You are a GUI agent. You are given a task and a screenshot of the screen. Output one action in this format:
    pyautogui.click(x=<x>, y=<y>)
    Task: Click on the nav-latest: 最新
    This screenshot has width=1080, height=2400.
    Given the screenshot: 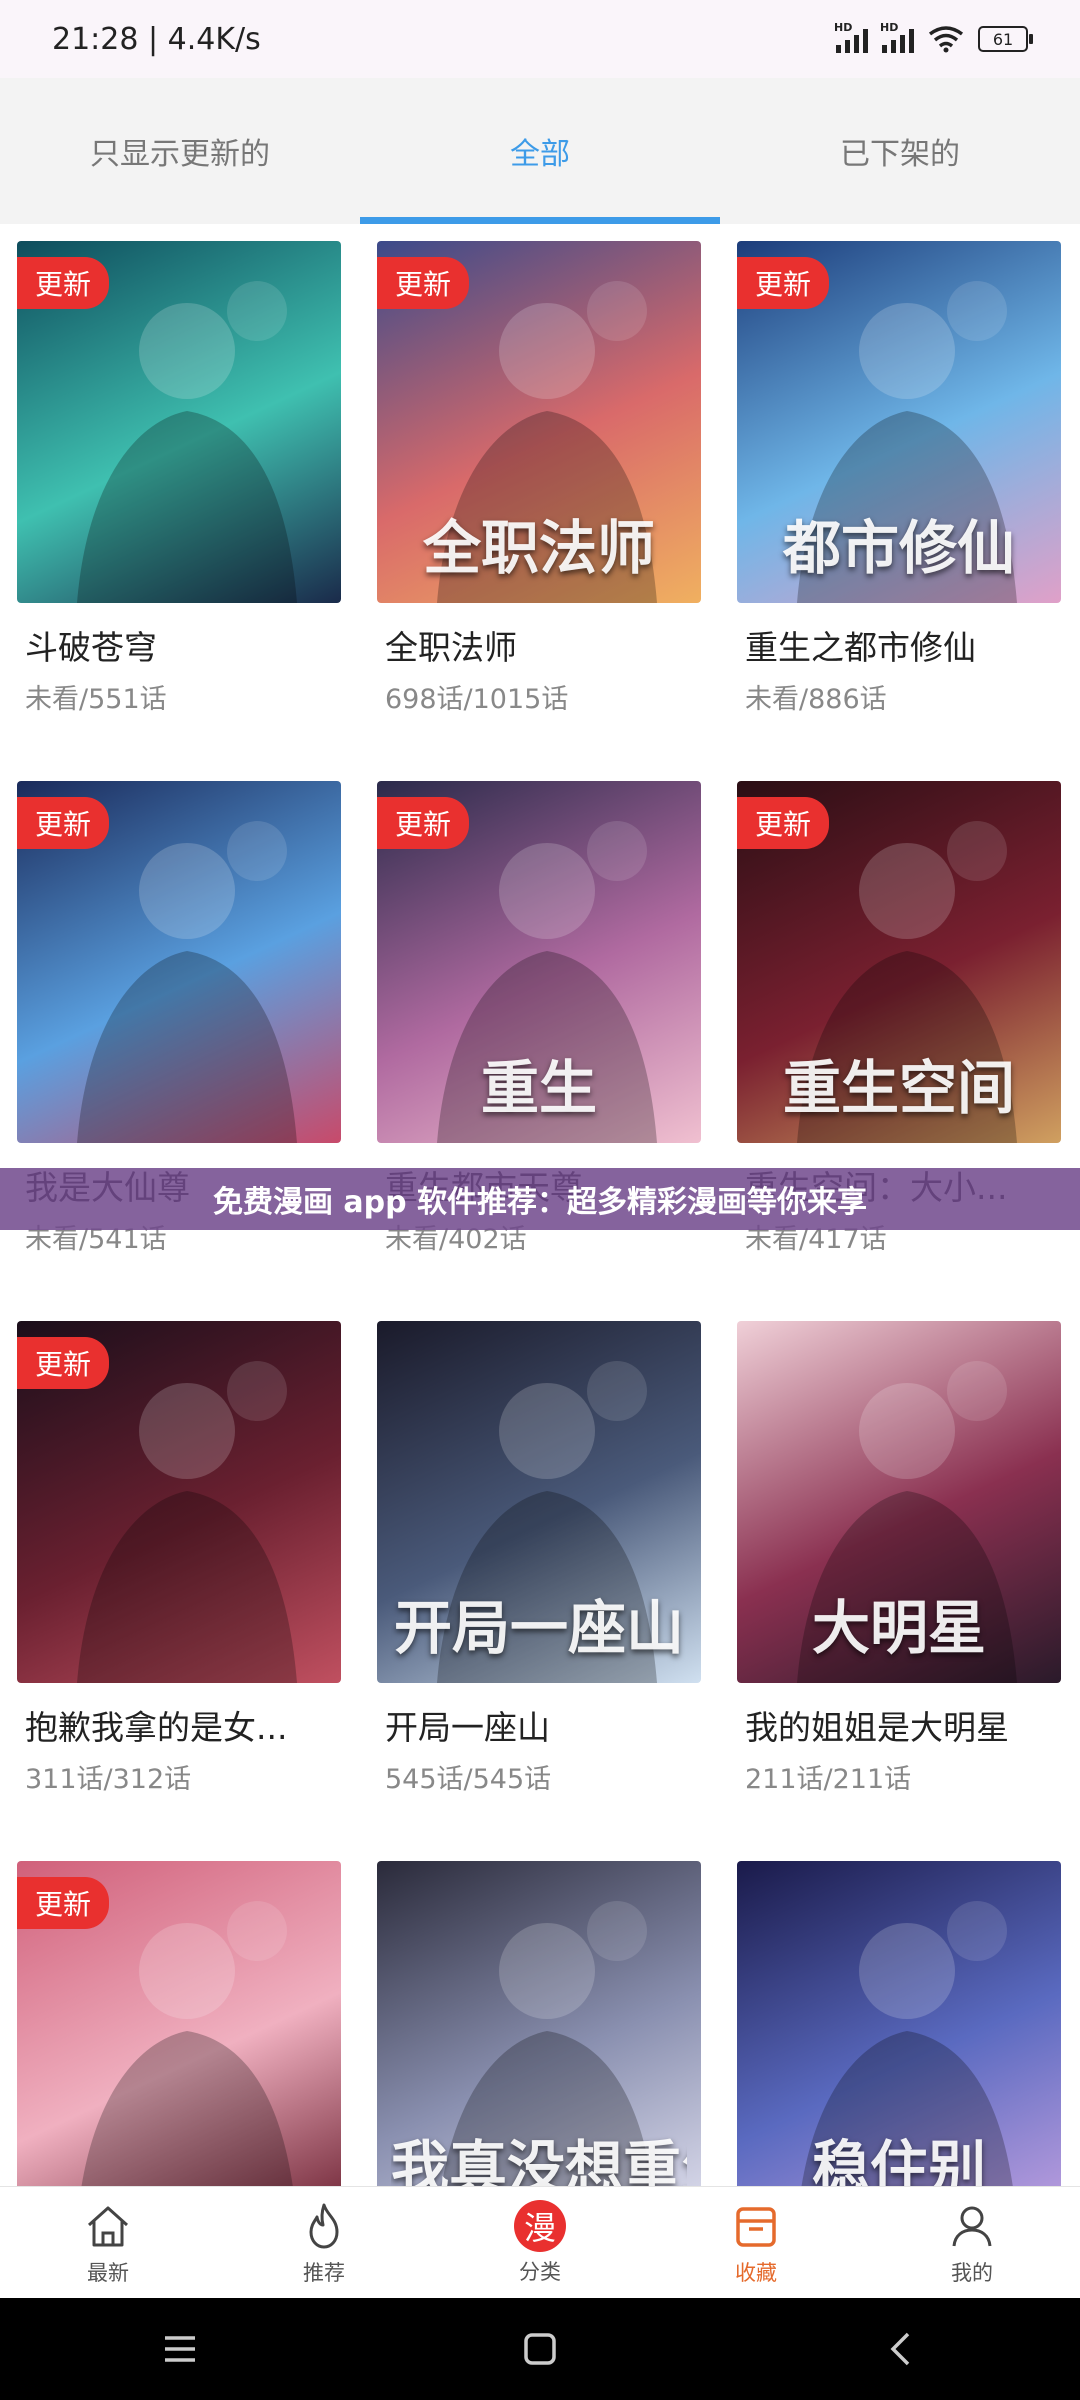 What is the action you would take?
    pyautogui.click(x=108, y=2243)
    